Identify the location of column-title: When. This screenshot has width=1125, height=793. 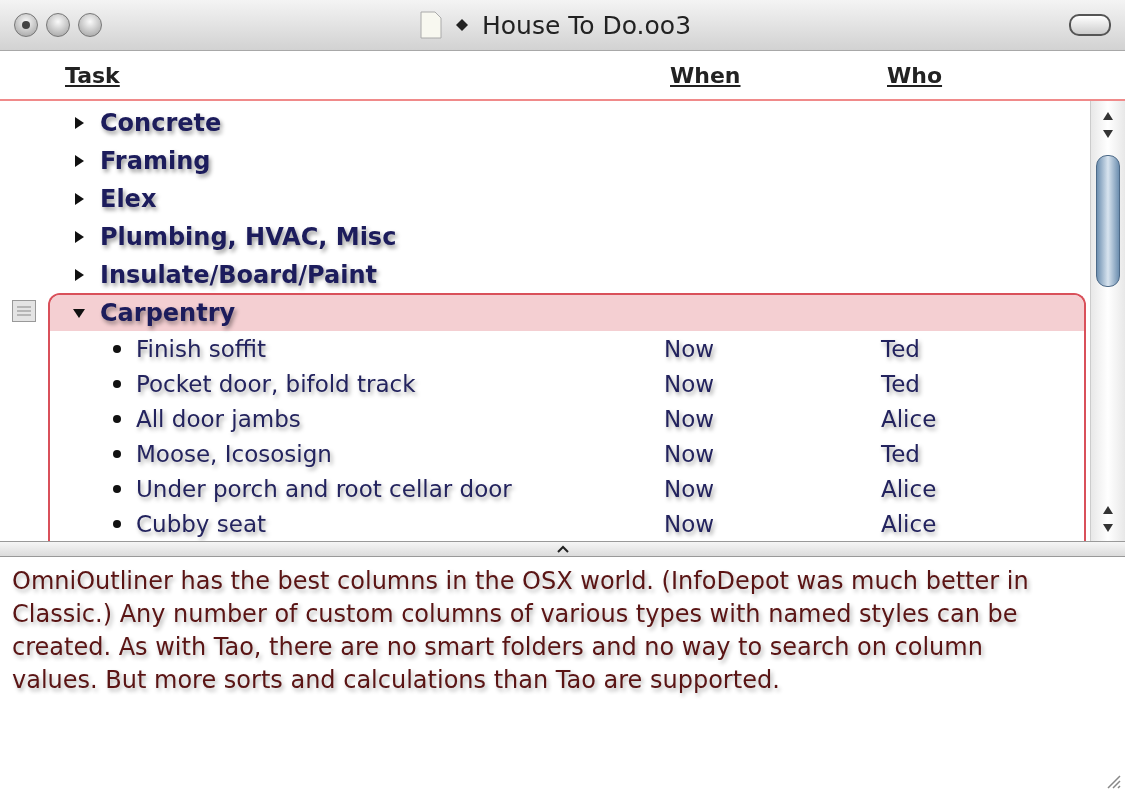
(778, 75).